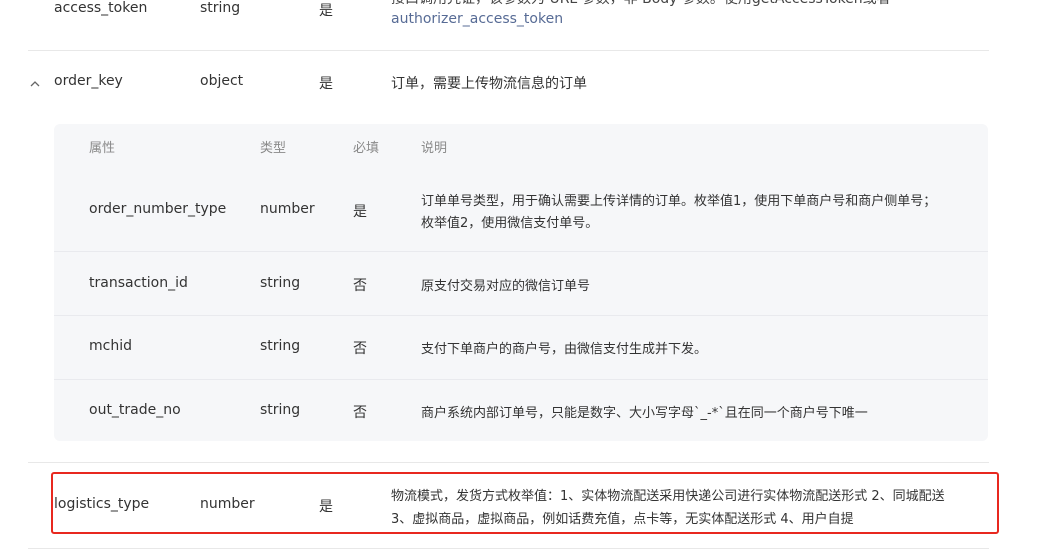 The image size is (1037, 550). What do you see at coordinates (138, 283) in the screenshot?
I see `subtable-row-name: transaction_id` at bounding box center [138, 283].